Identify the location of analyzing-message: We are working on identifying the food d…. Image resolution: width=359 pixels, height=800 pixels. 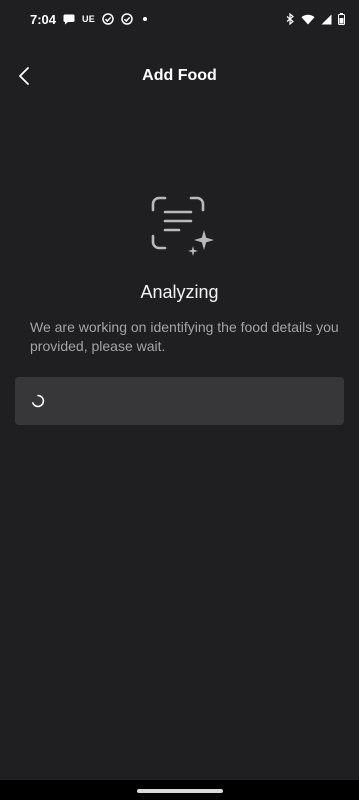
(184, 336).